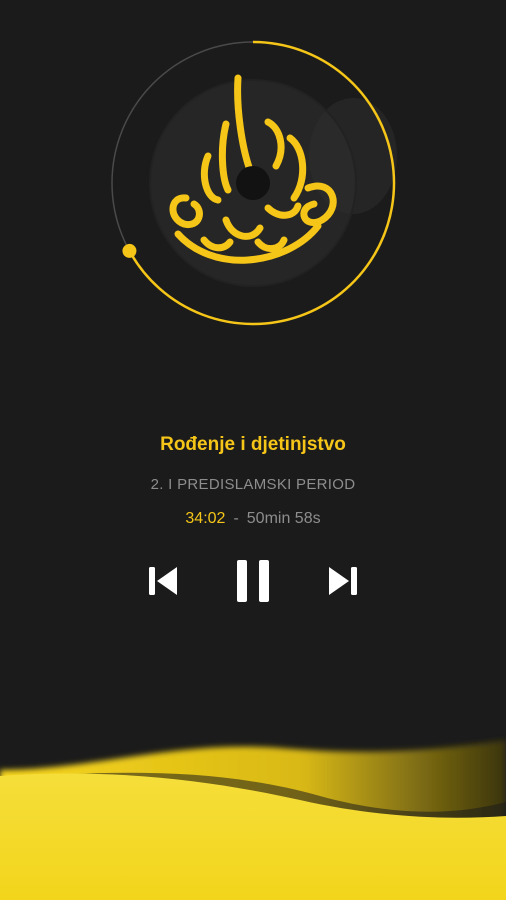  I want to click on total-time: 50min 58s, so click(283, 518).